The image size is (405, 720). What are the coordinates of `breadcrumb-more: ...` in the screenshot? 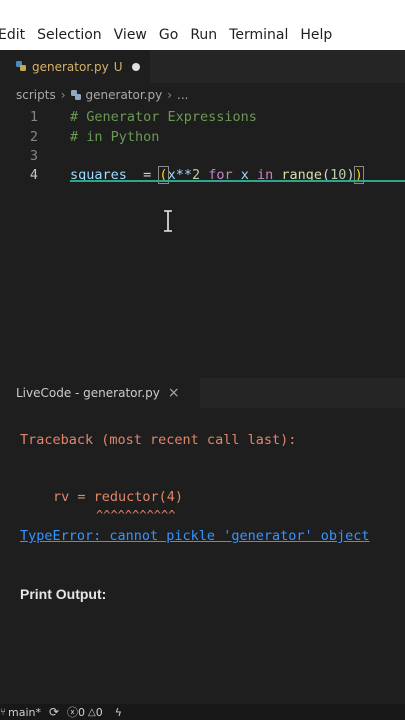 It's located at (182, 95).